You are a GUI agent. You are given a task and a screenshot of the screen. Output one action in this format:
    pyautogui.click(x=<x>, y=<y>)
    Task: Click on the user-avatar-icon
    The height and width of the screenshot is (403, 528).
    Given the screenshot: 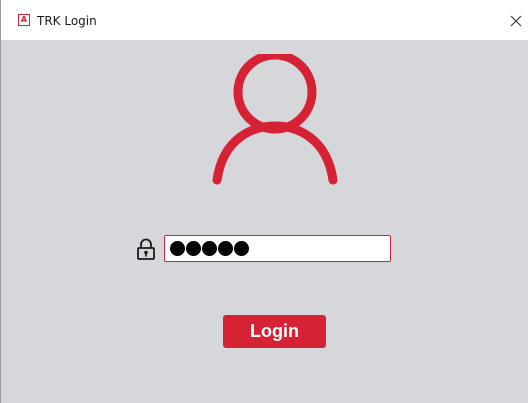 What is the action you would take?
    pyautogui.click(x=275, y=119)
    